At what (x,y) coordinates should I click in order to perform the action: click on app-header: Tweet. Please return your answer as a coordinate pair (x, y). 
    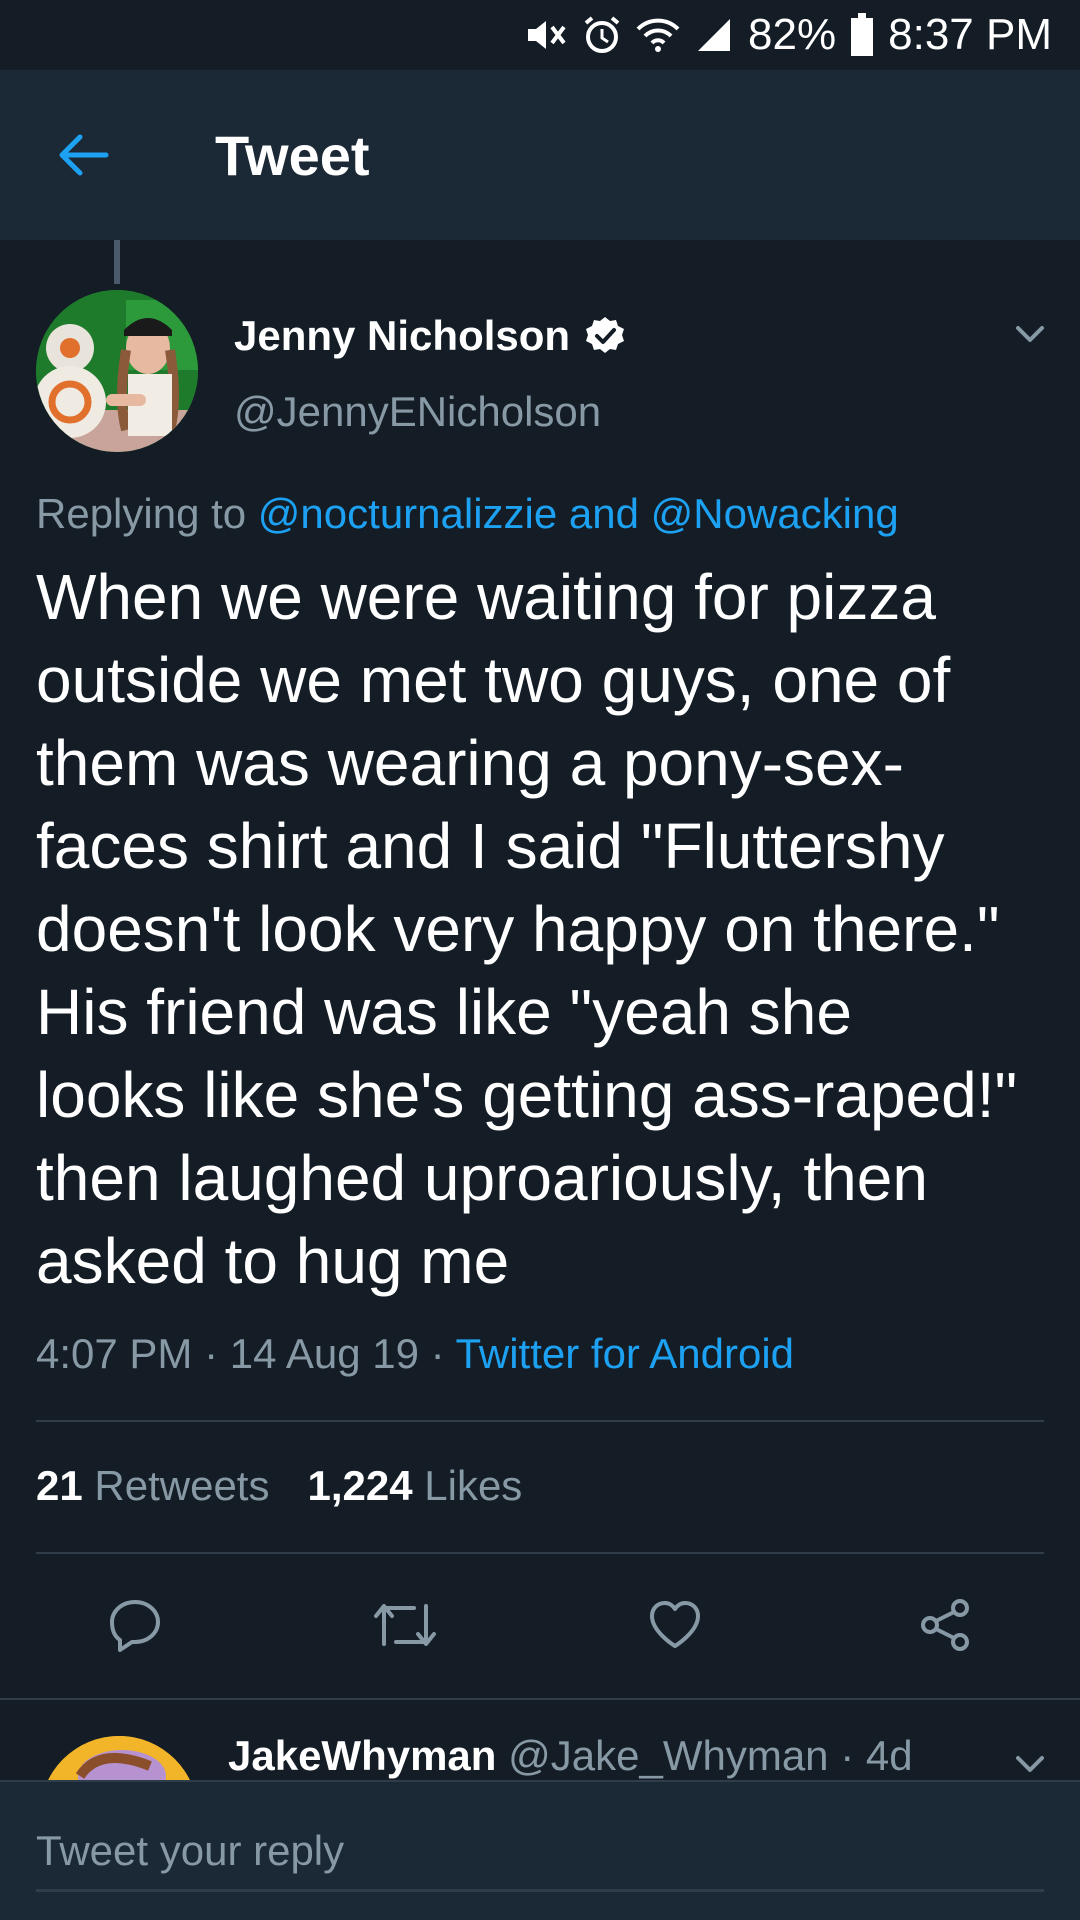
    Looking at the image, I should click on (540, 155).